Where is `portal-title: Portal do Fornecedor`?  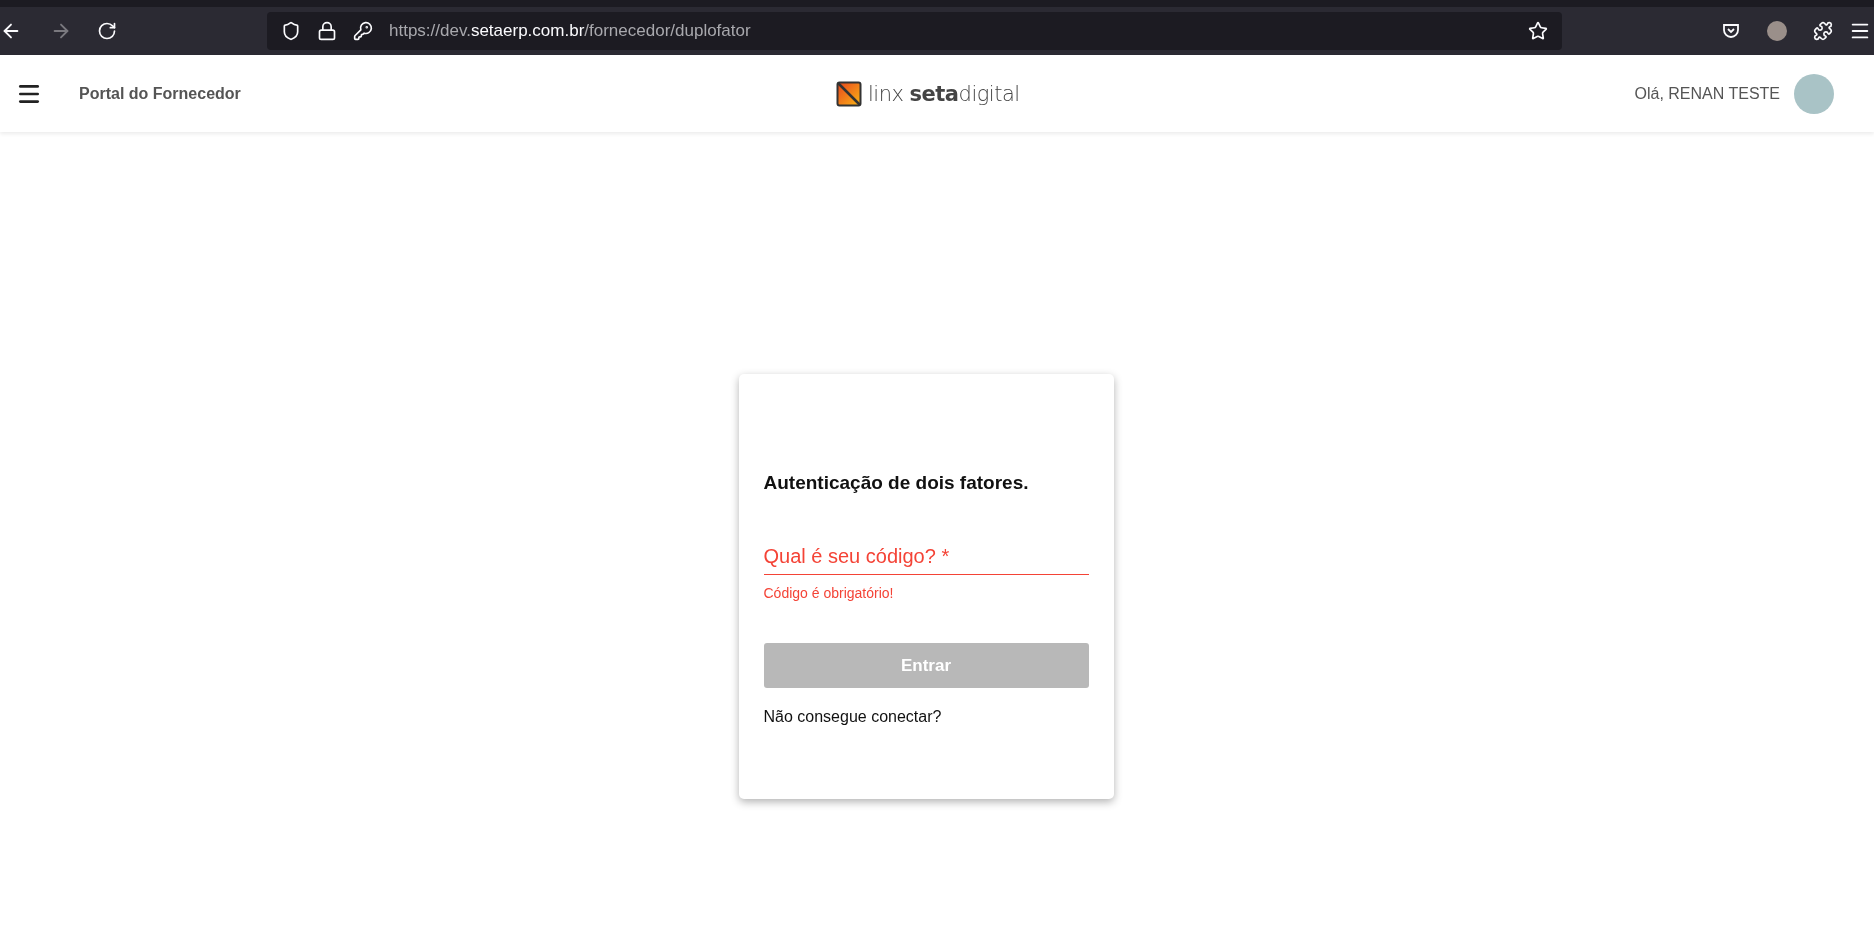 portal-title: Portal do Fornecedor is located at coordinates (160, 93).